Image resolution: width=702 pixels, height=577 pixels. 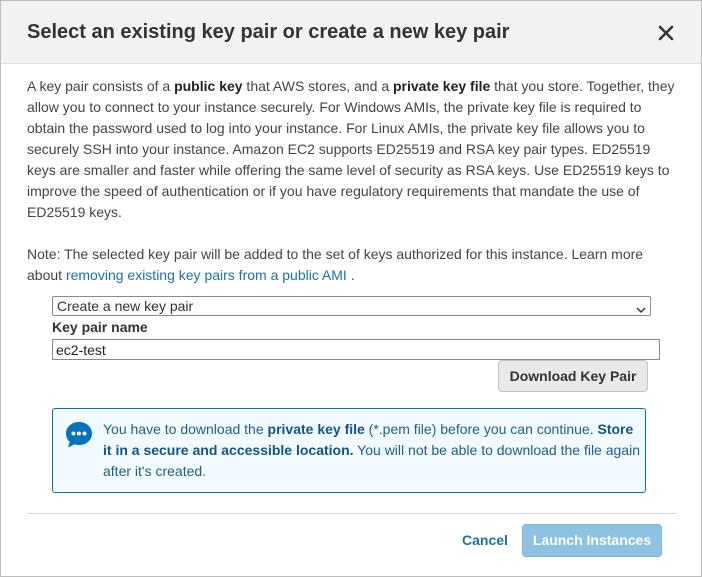 What do you see at coordinates (350, 275) in the screenshot?
I see `note-end: .` at bounding box center [350, 275].